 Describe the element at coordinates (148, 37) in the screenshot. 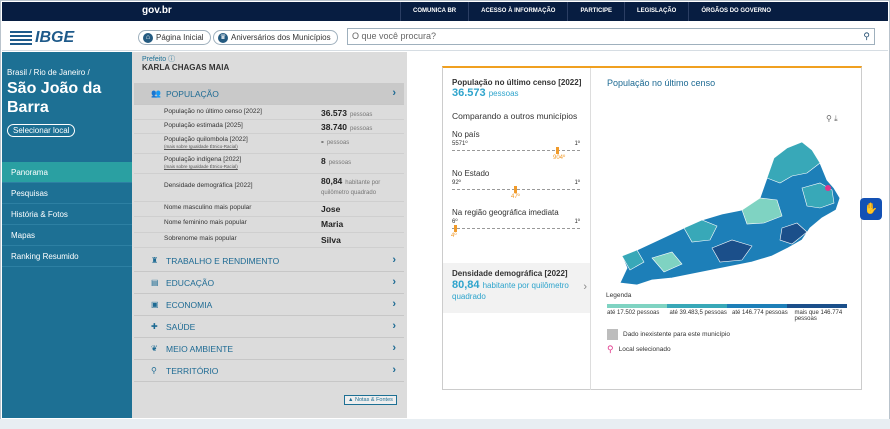

I see `home-icon: ⌂` at that location.